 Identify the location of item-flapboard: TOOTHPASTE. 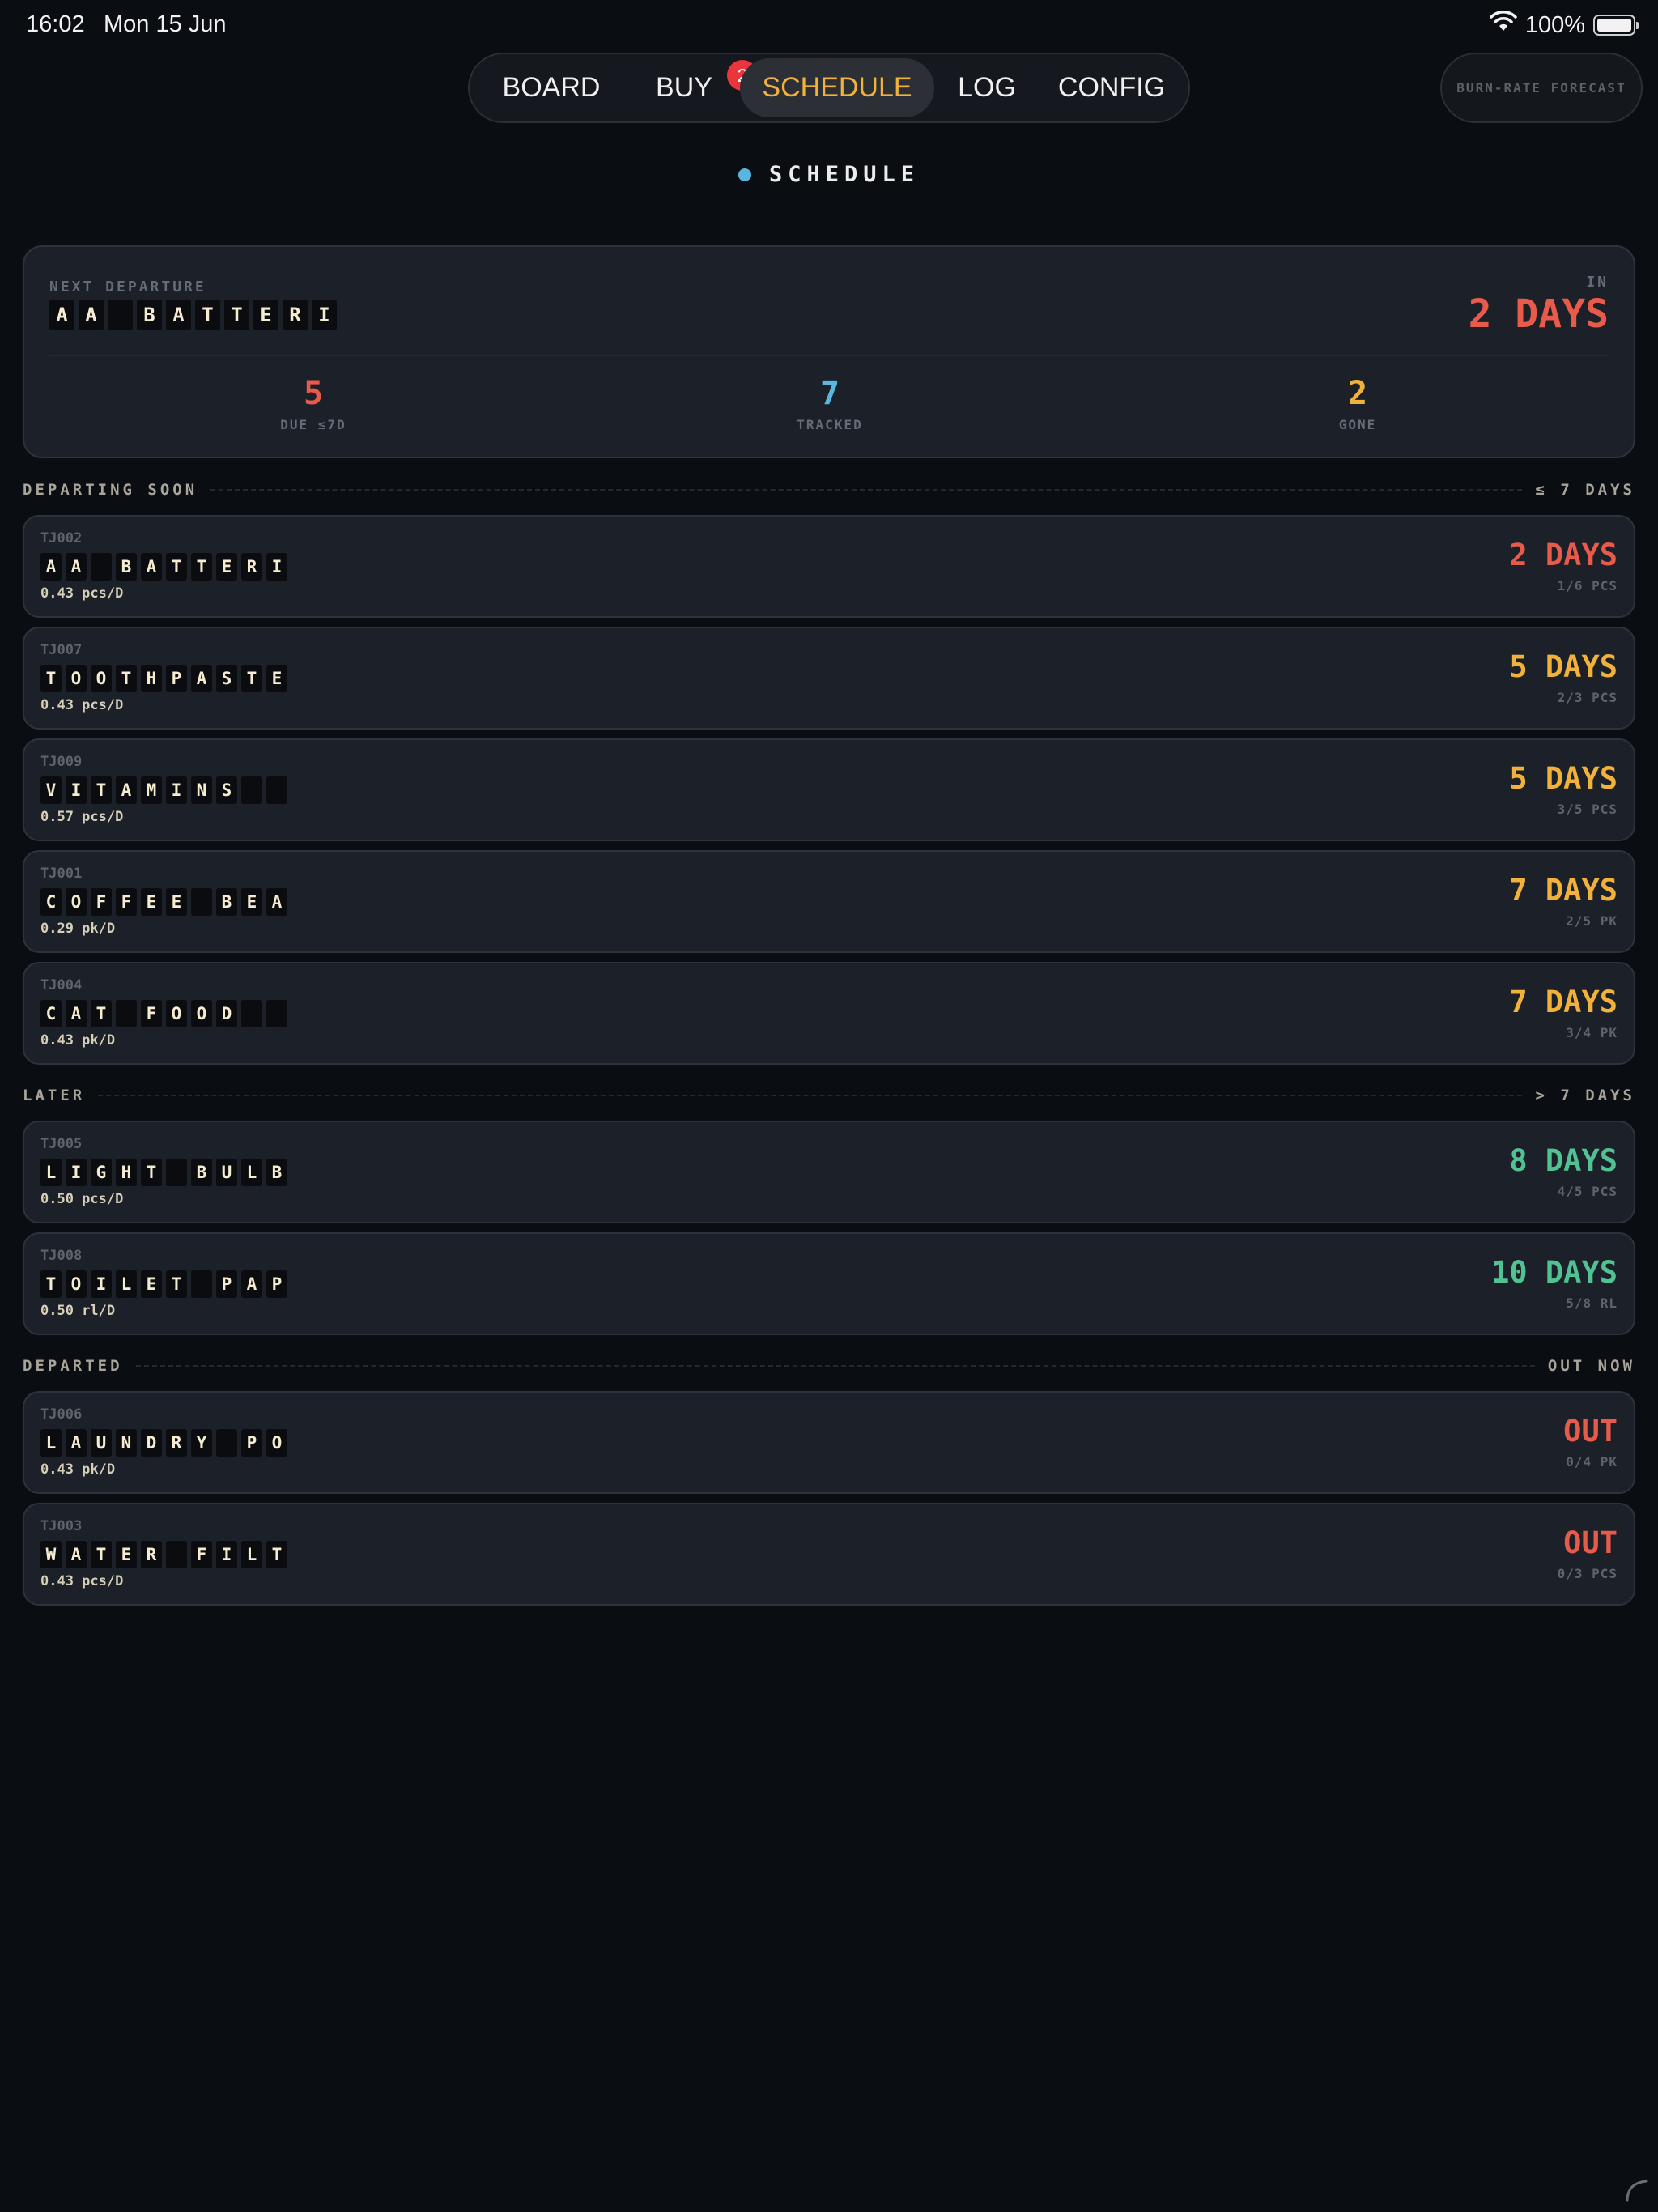
(163, 678).